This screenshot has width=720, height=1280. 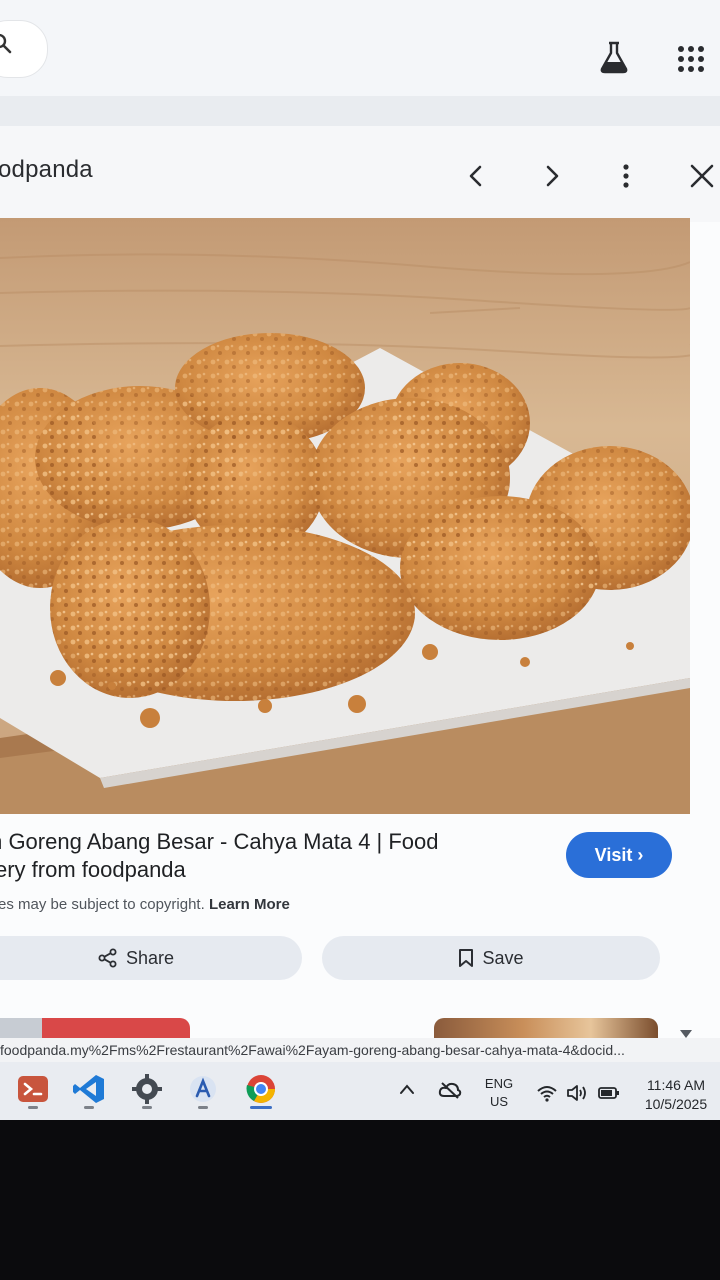 I want to click on visit-button: Visit ›, so click(x=619, y=855).